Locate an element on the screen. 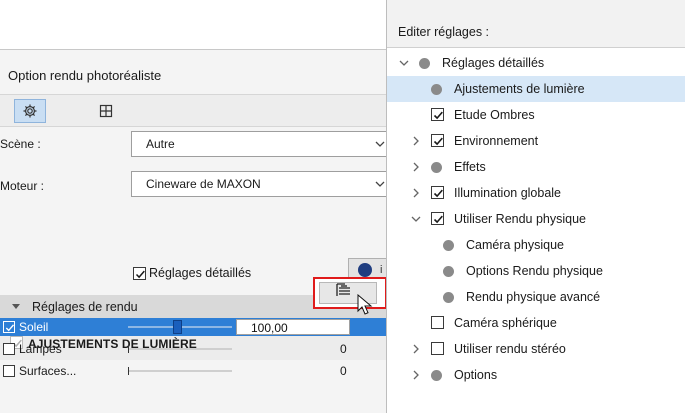  tree-item-label: Options Rendu physique is located at coordinates (534, 271).